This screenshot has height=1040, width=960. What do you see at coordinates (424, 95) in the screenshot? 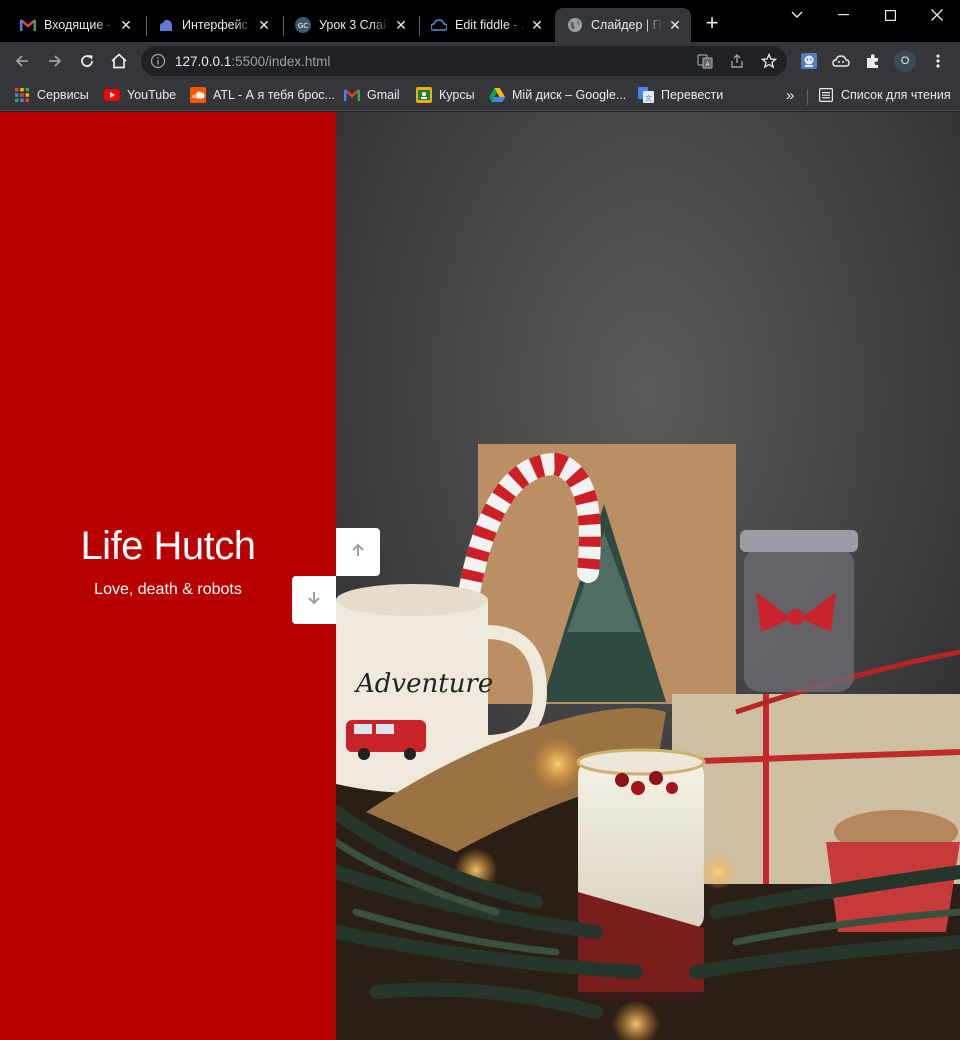
I see `courses-icon` at bounding box center [424, 95].